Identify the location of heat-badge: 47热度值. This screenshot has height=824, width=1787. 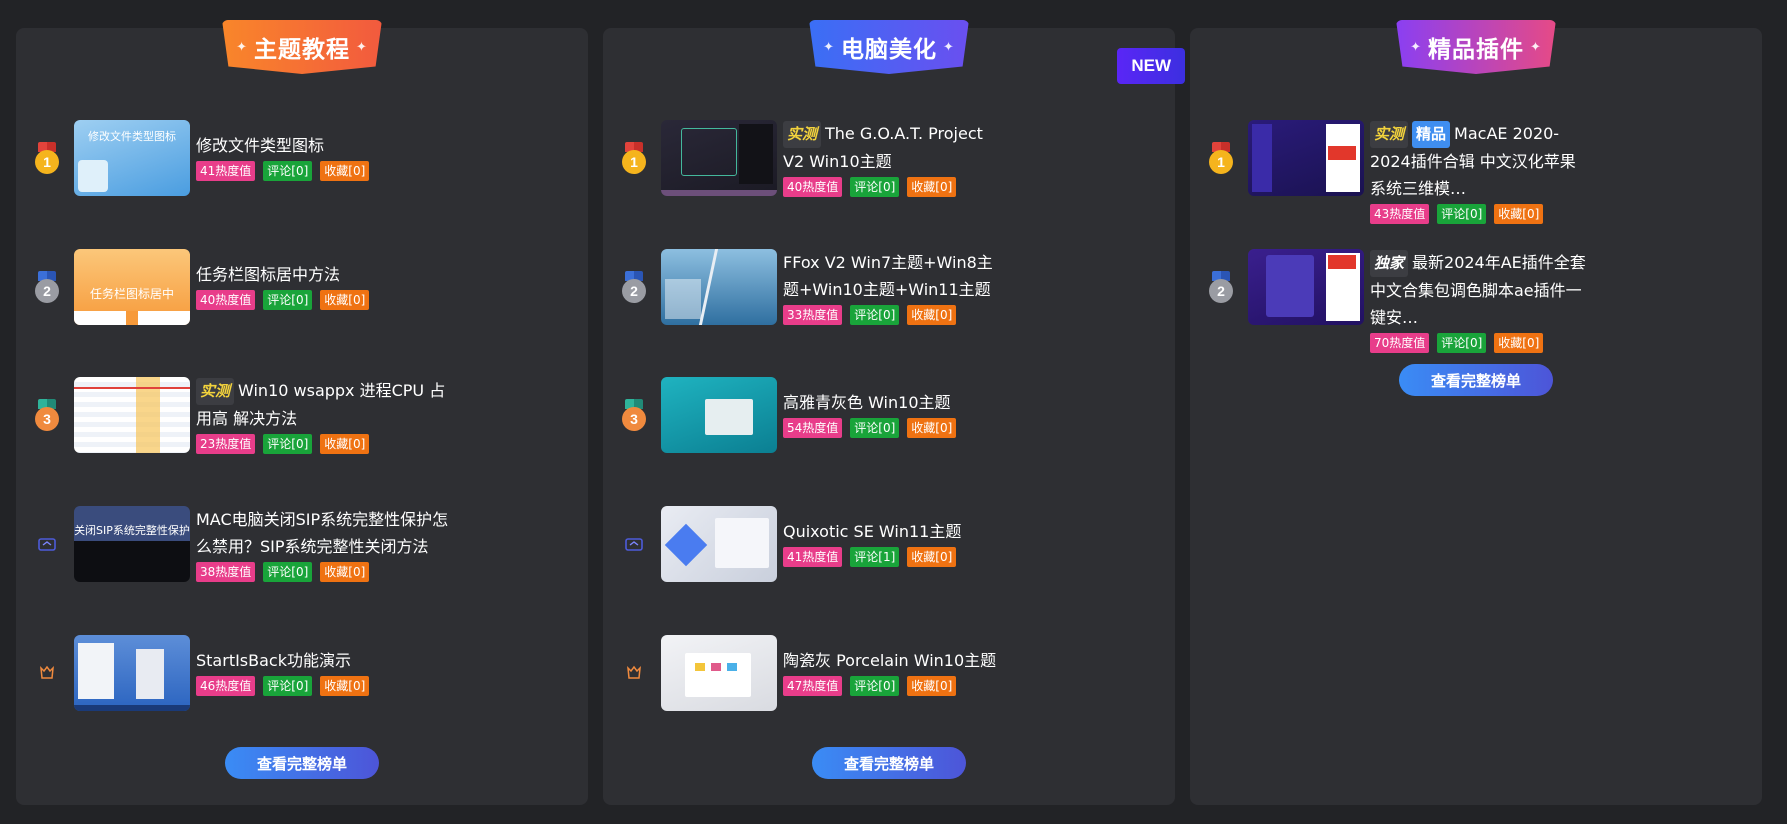
(813, 686).